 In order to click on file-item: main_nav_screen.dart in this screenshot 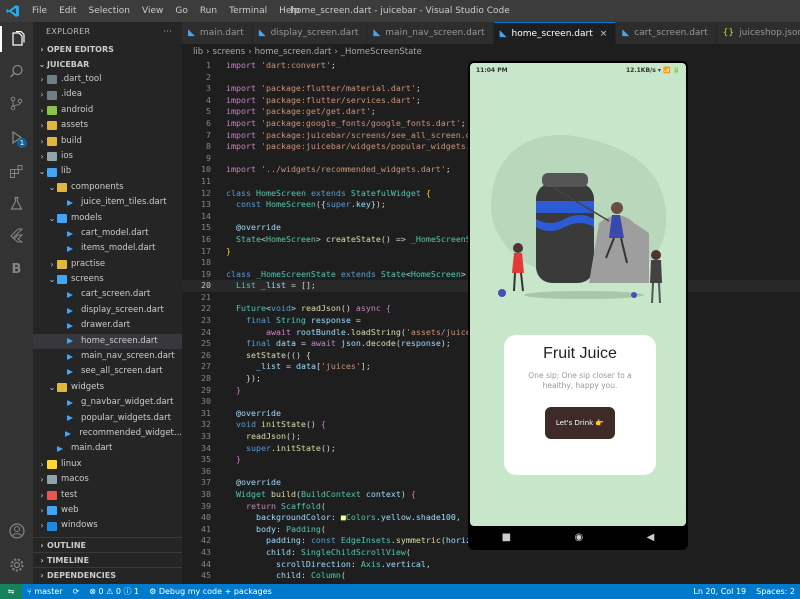, I will do `click(107, 356)`.